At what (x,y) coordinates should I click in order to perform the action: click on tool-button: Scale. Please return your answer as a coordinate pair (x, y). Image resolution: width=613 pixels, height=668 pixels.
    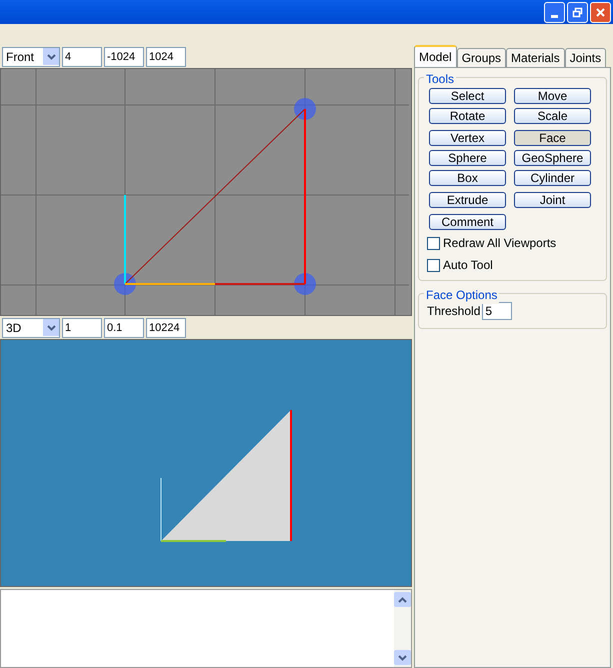
    Looking at the image, I should click on (552, 116).